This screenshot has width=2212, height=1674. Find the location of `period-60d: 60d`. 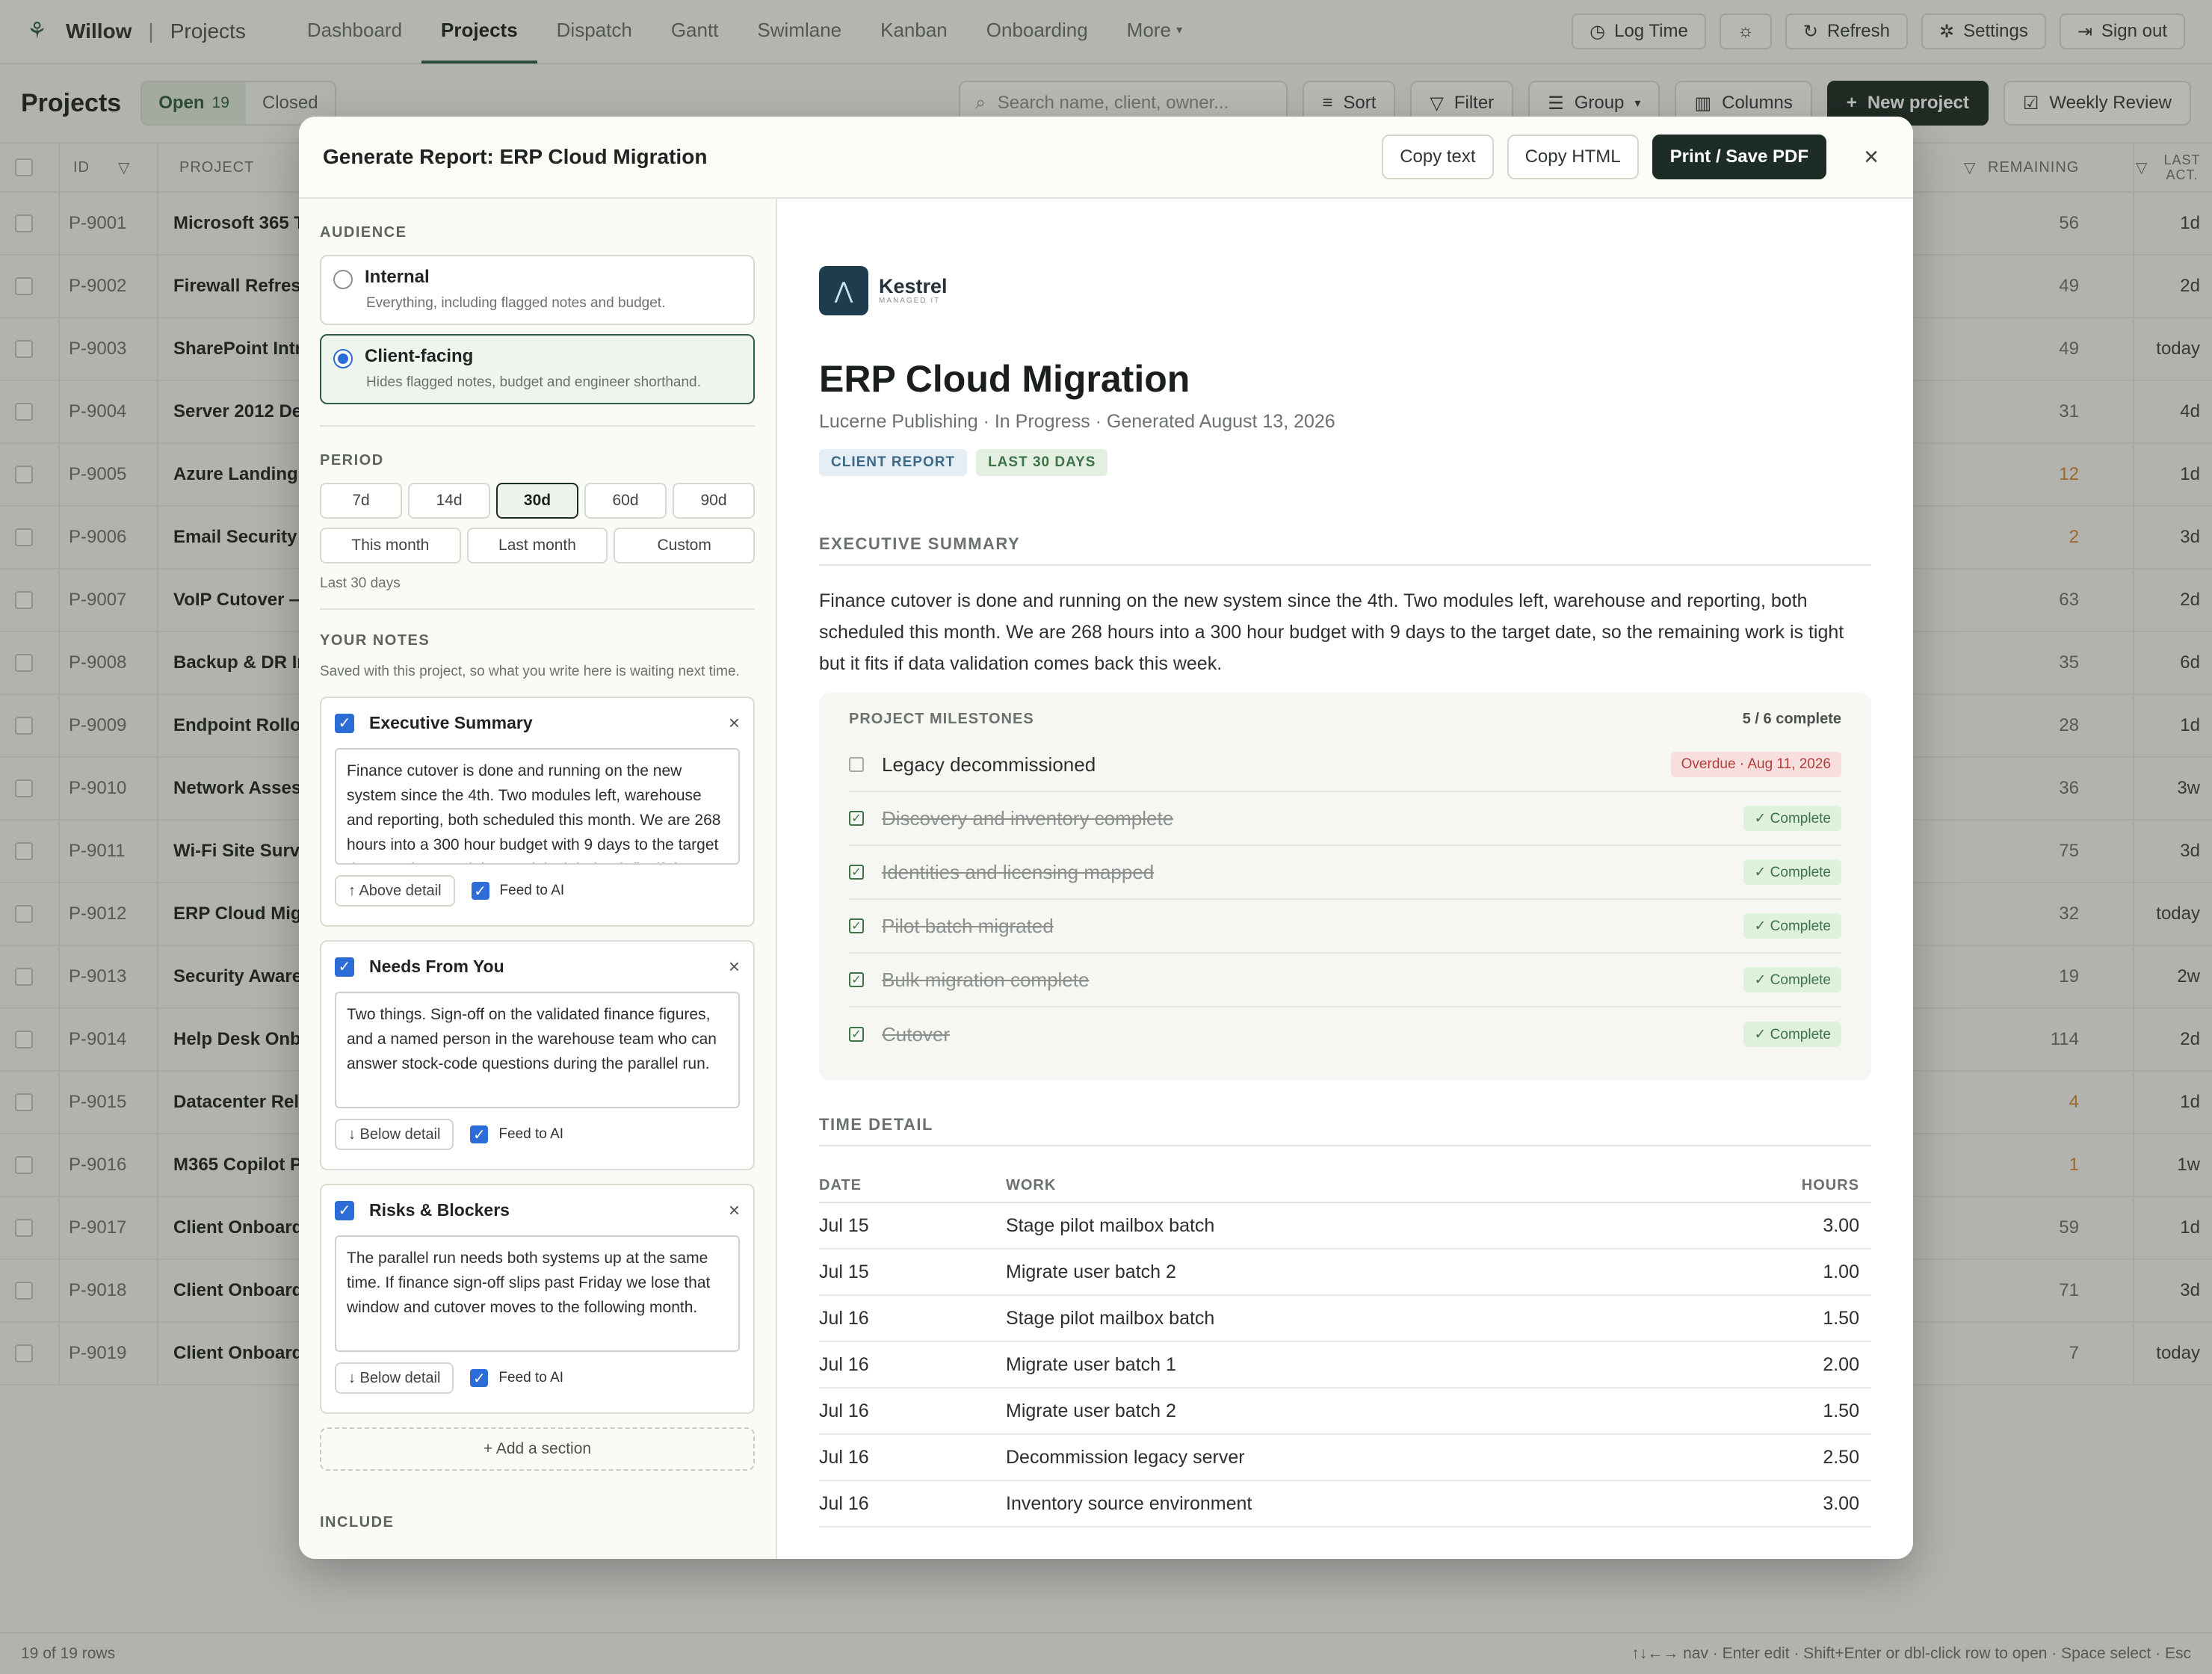

period-60d: 60d is located at coordinates (625, 501).